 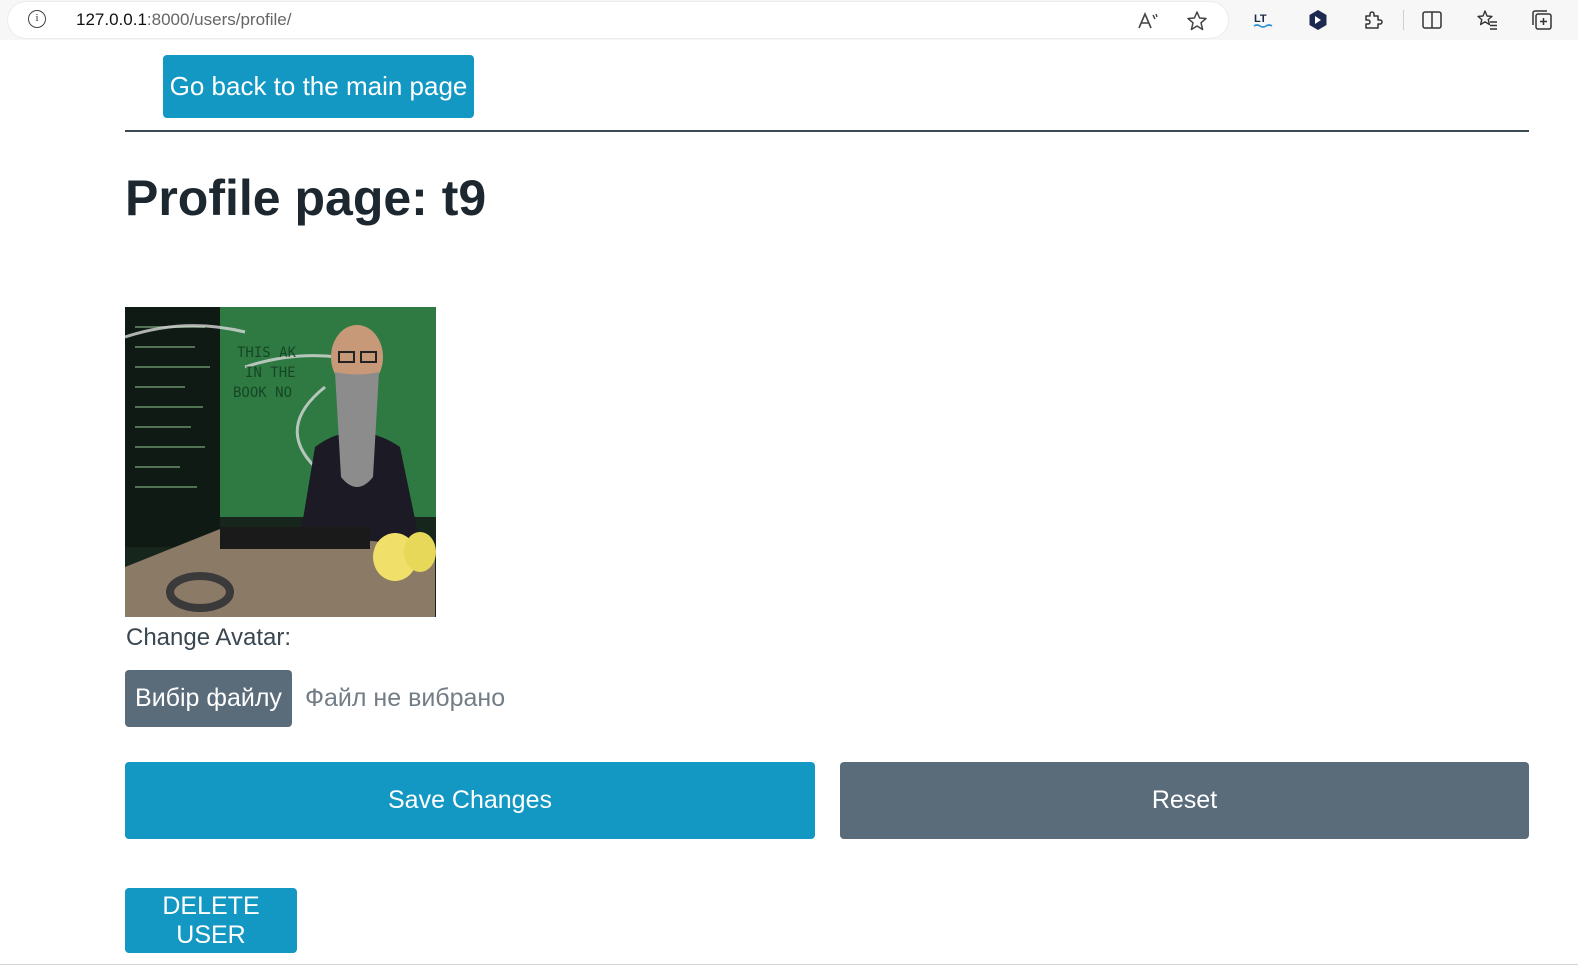 I want to click on svg-text: IN THE, so click(x=270, y=373).